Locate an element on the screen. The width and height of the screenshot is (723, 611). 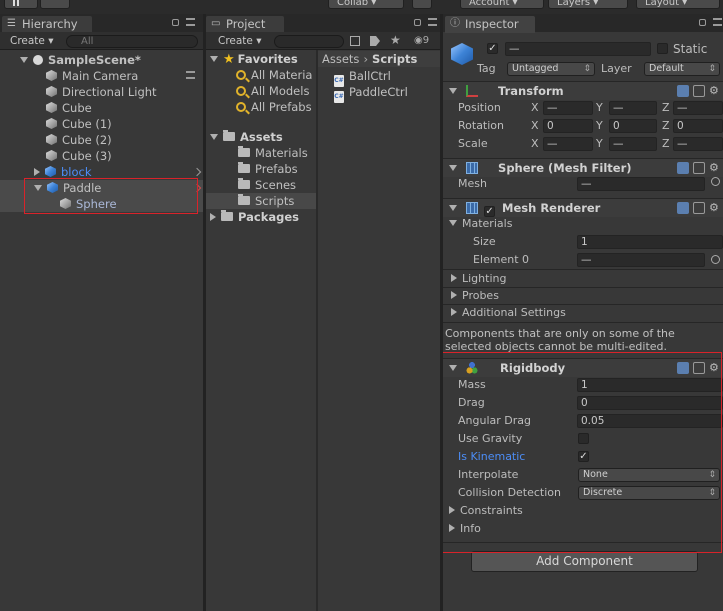
mesh-renderer-header: ✓ Mesh Renderer ⚙ is located at coordinates (583, 207).